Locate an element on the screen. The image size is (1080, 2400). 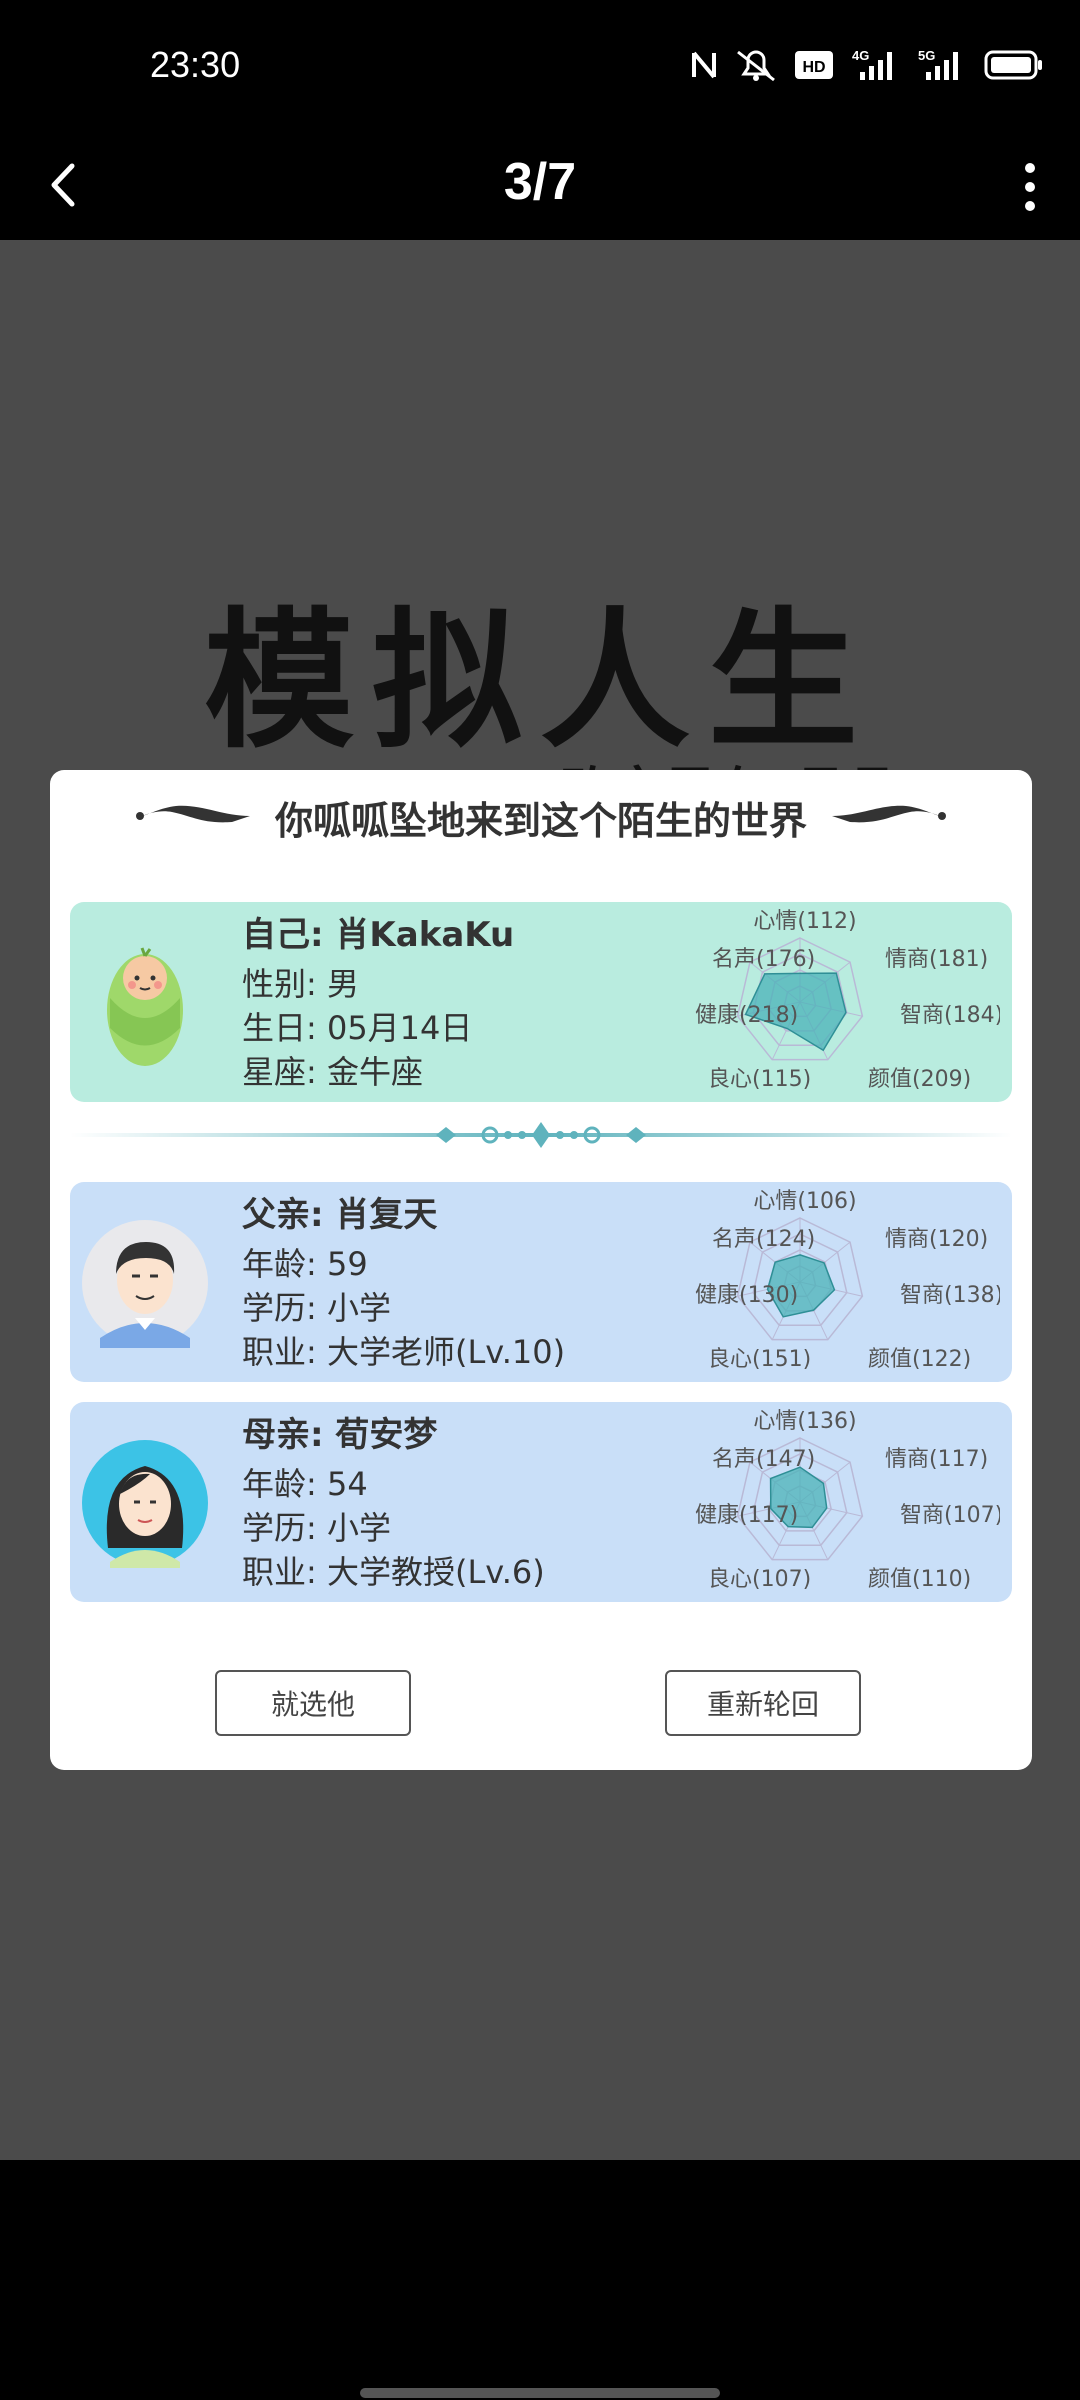
game-title: 模拟人生 is located at coordinates (539, 682).